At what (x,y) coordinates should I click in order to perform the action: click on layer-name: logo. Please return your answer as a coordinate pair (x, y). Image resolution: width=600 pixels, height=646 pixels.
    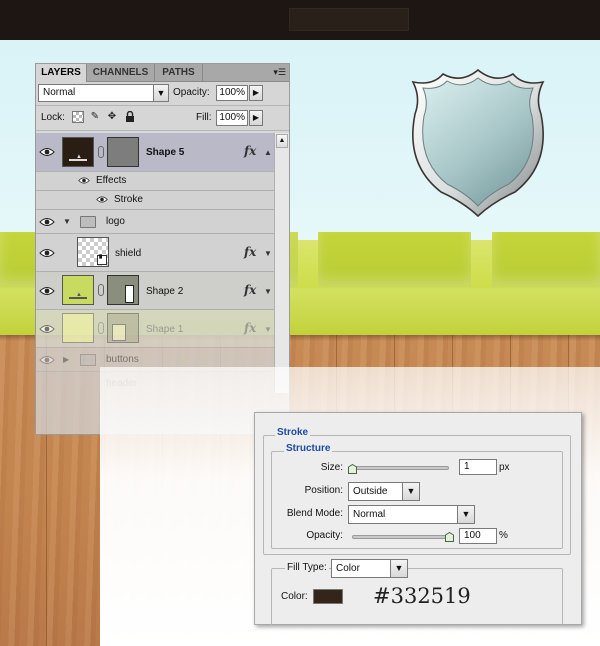
    Looking at the image, I should click on (115, 221).